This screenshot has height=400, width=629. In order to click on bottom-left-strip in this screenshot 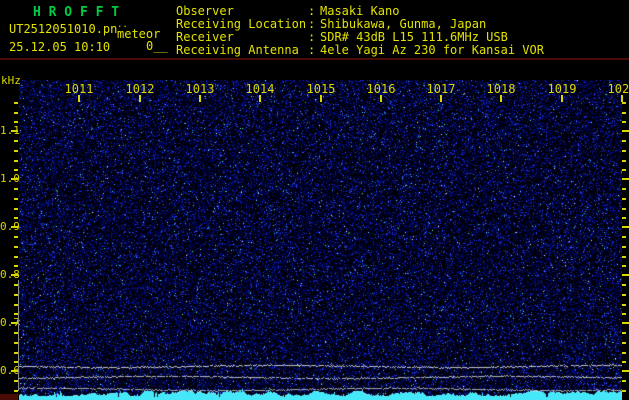, I will do `click(9, 397)`.